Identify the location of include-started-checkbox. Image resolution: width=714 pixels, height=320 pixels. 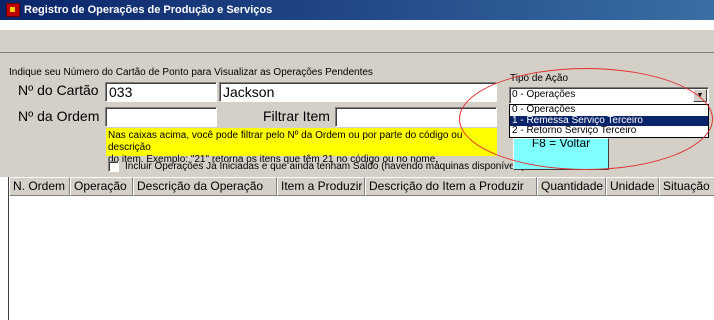
(113, 166).